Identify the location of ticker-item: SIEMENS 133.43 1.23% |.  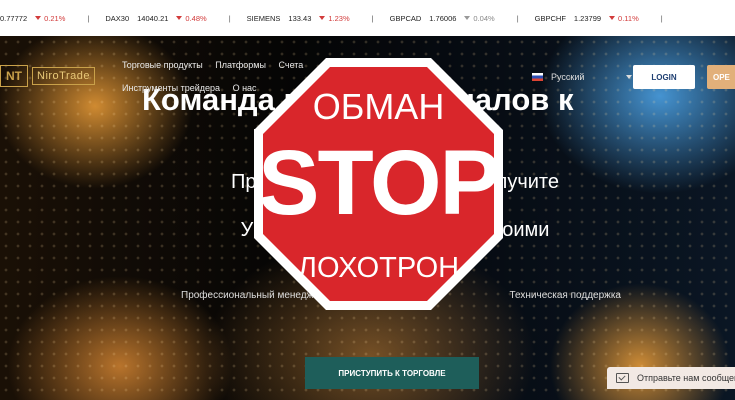
(310, 18).